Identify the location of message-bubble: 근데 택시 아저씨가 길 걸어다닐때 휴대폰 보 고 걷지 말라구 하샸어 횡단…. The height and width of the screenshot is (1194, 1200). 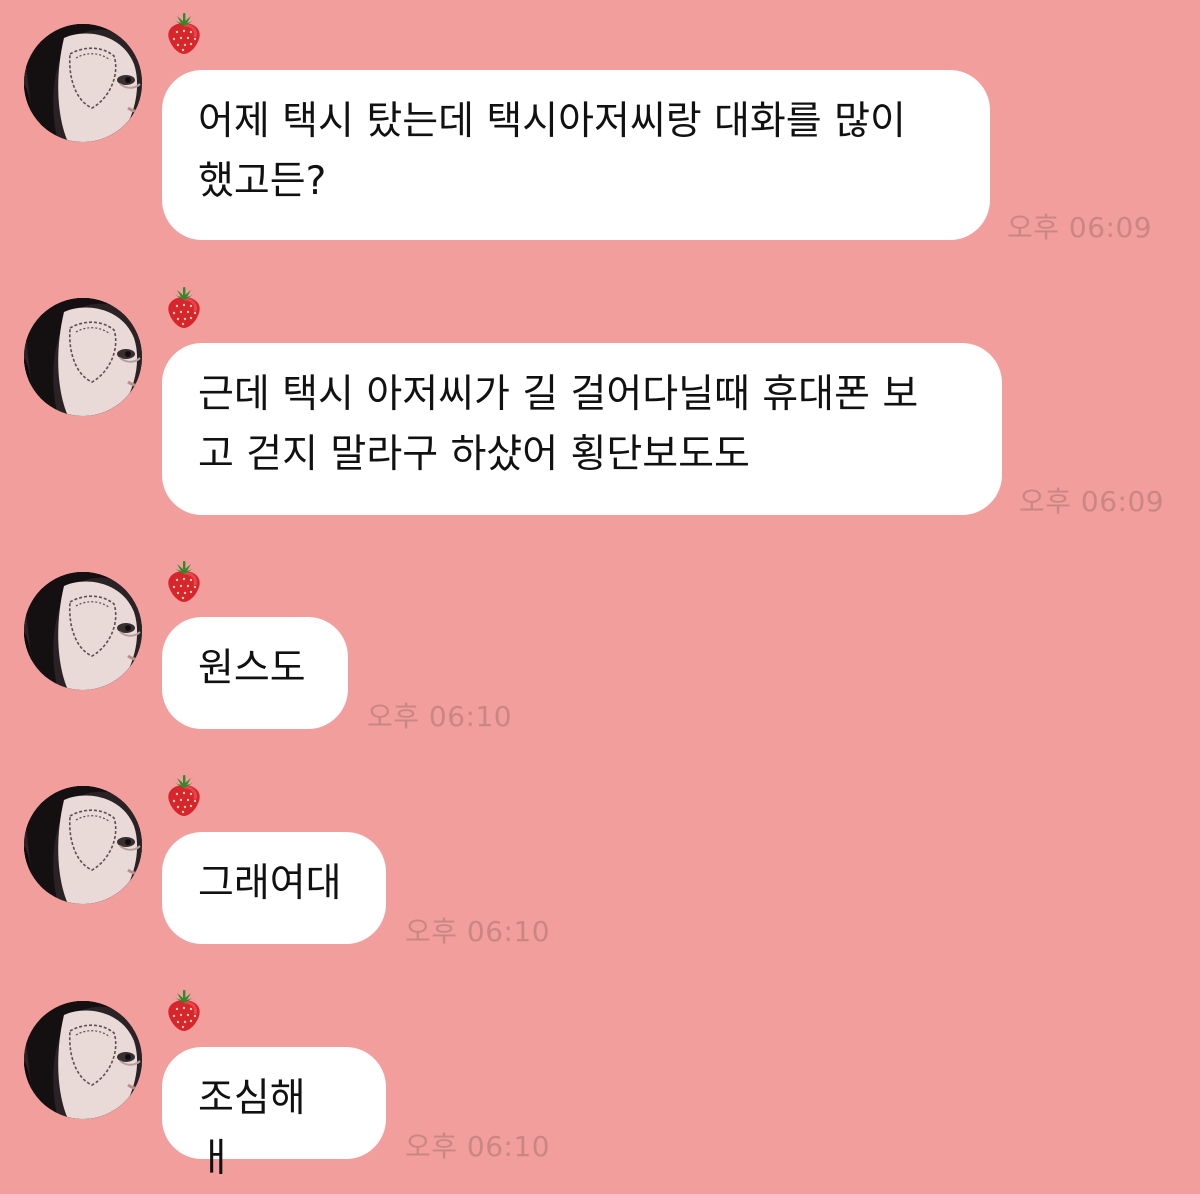
(582, 429).